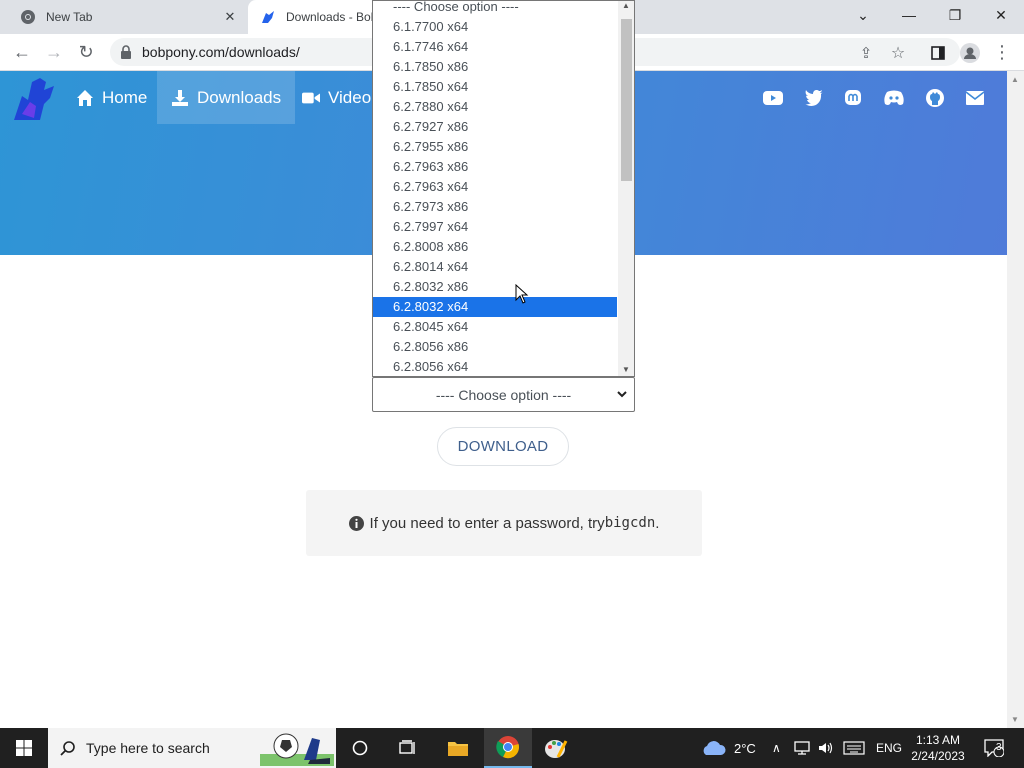 This screenshot has width=1024, height=768. Describe the element at coordinates (495, 27) in the screenshot. I see `dropdown-option: 6.1.7700 x64` at that location.